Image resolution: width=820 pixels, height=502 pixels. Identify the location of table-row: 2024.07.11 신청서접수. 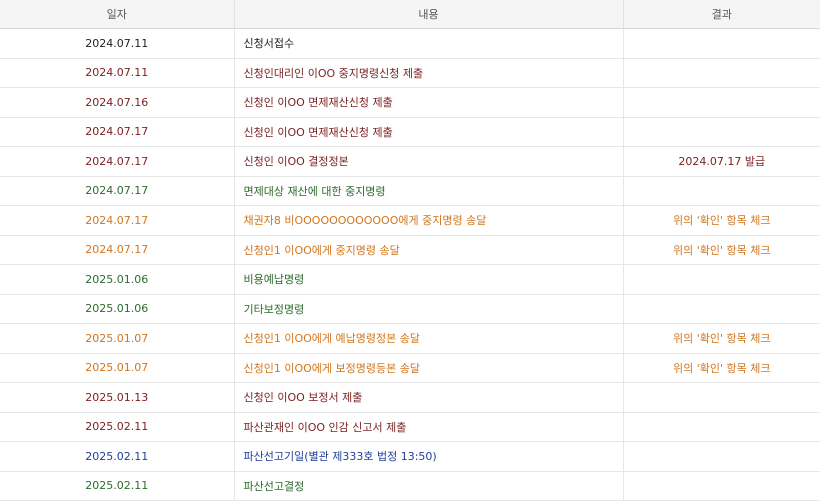
(410, 43).